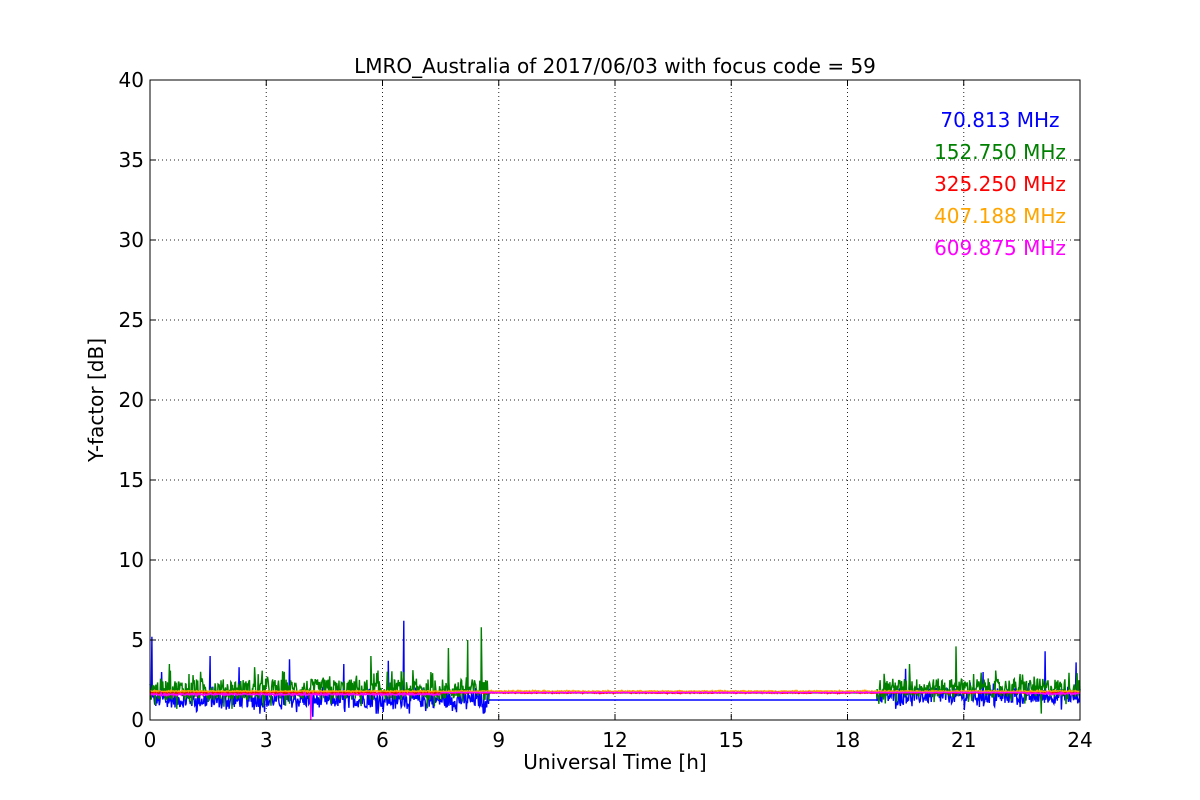 The image size is (1200, 800). What do you see at coordinates (1079, 740) in the screenshot?
I see `x-tick-label: 24` at bounding box center [1079, 740].